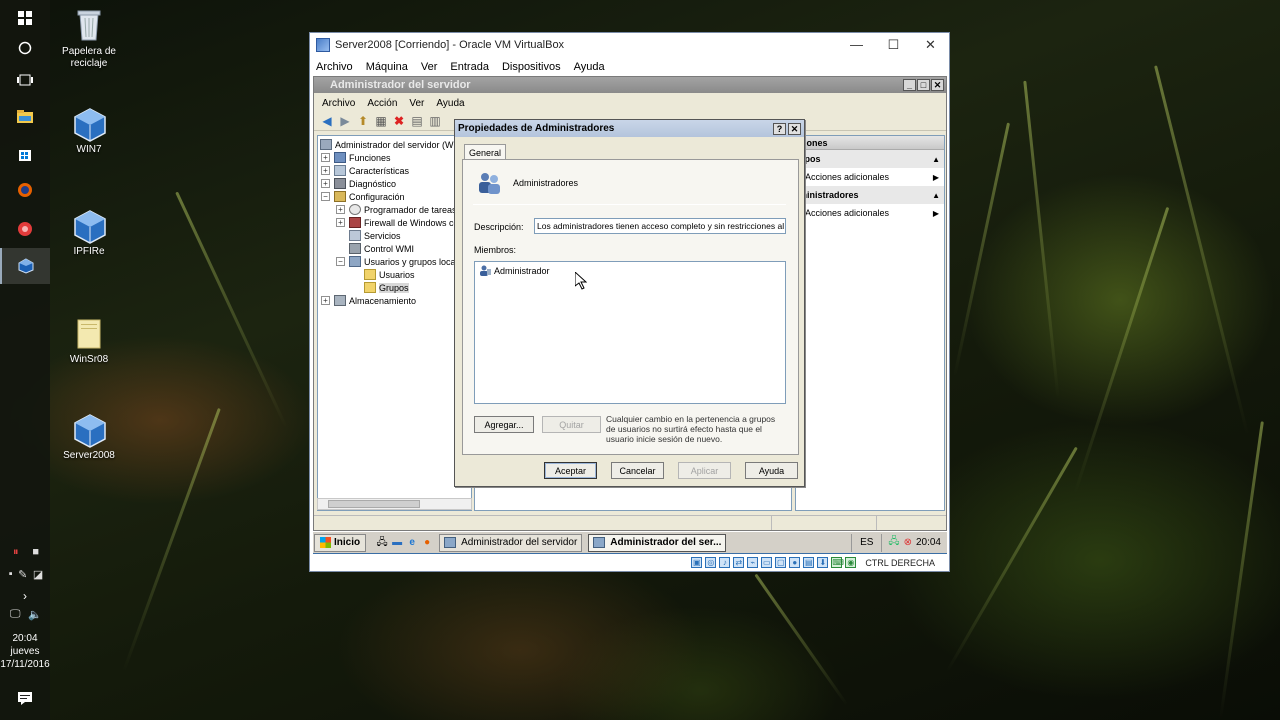 The image size is (1280, 720). What do you see at coordinates (368, 300) in the screenshot?
I see `tree-item-almacenamiento: + Almacenamiento` at bounding box center [368, 300].